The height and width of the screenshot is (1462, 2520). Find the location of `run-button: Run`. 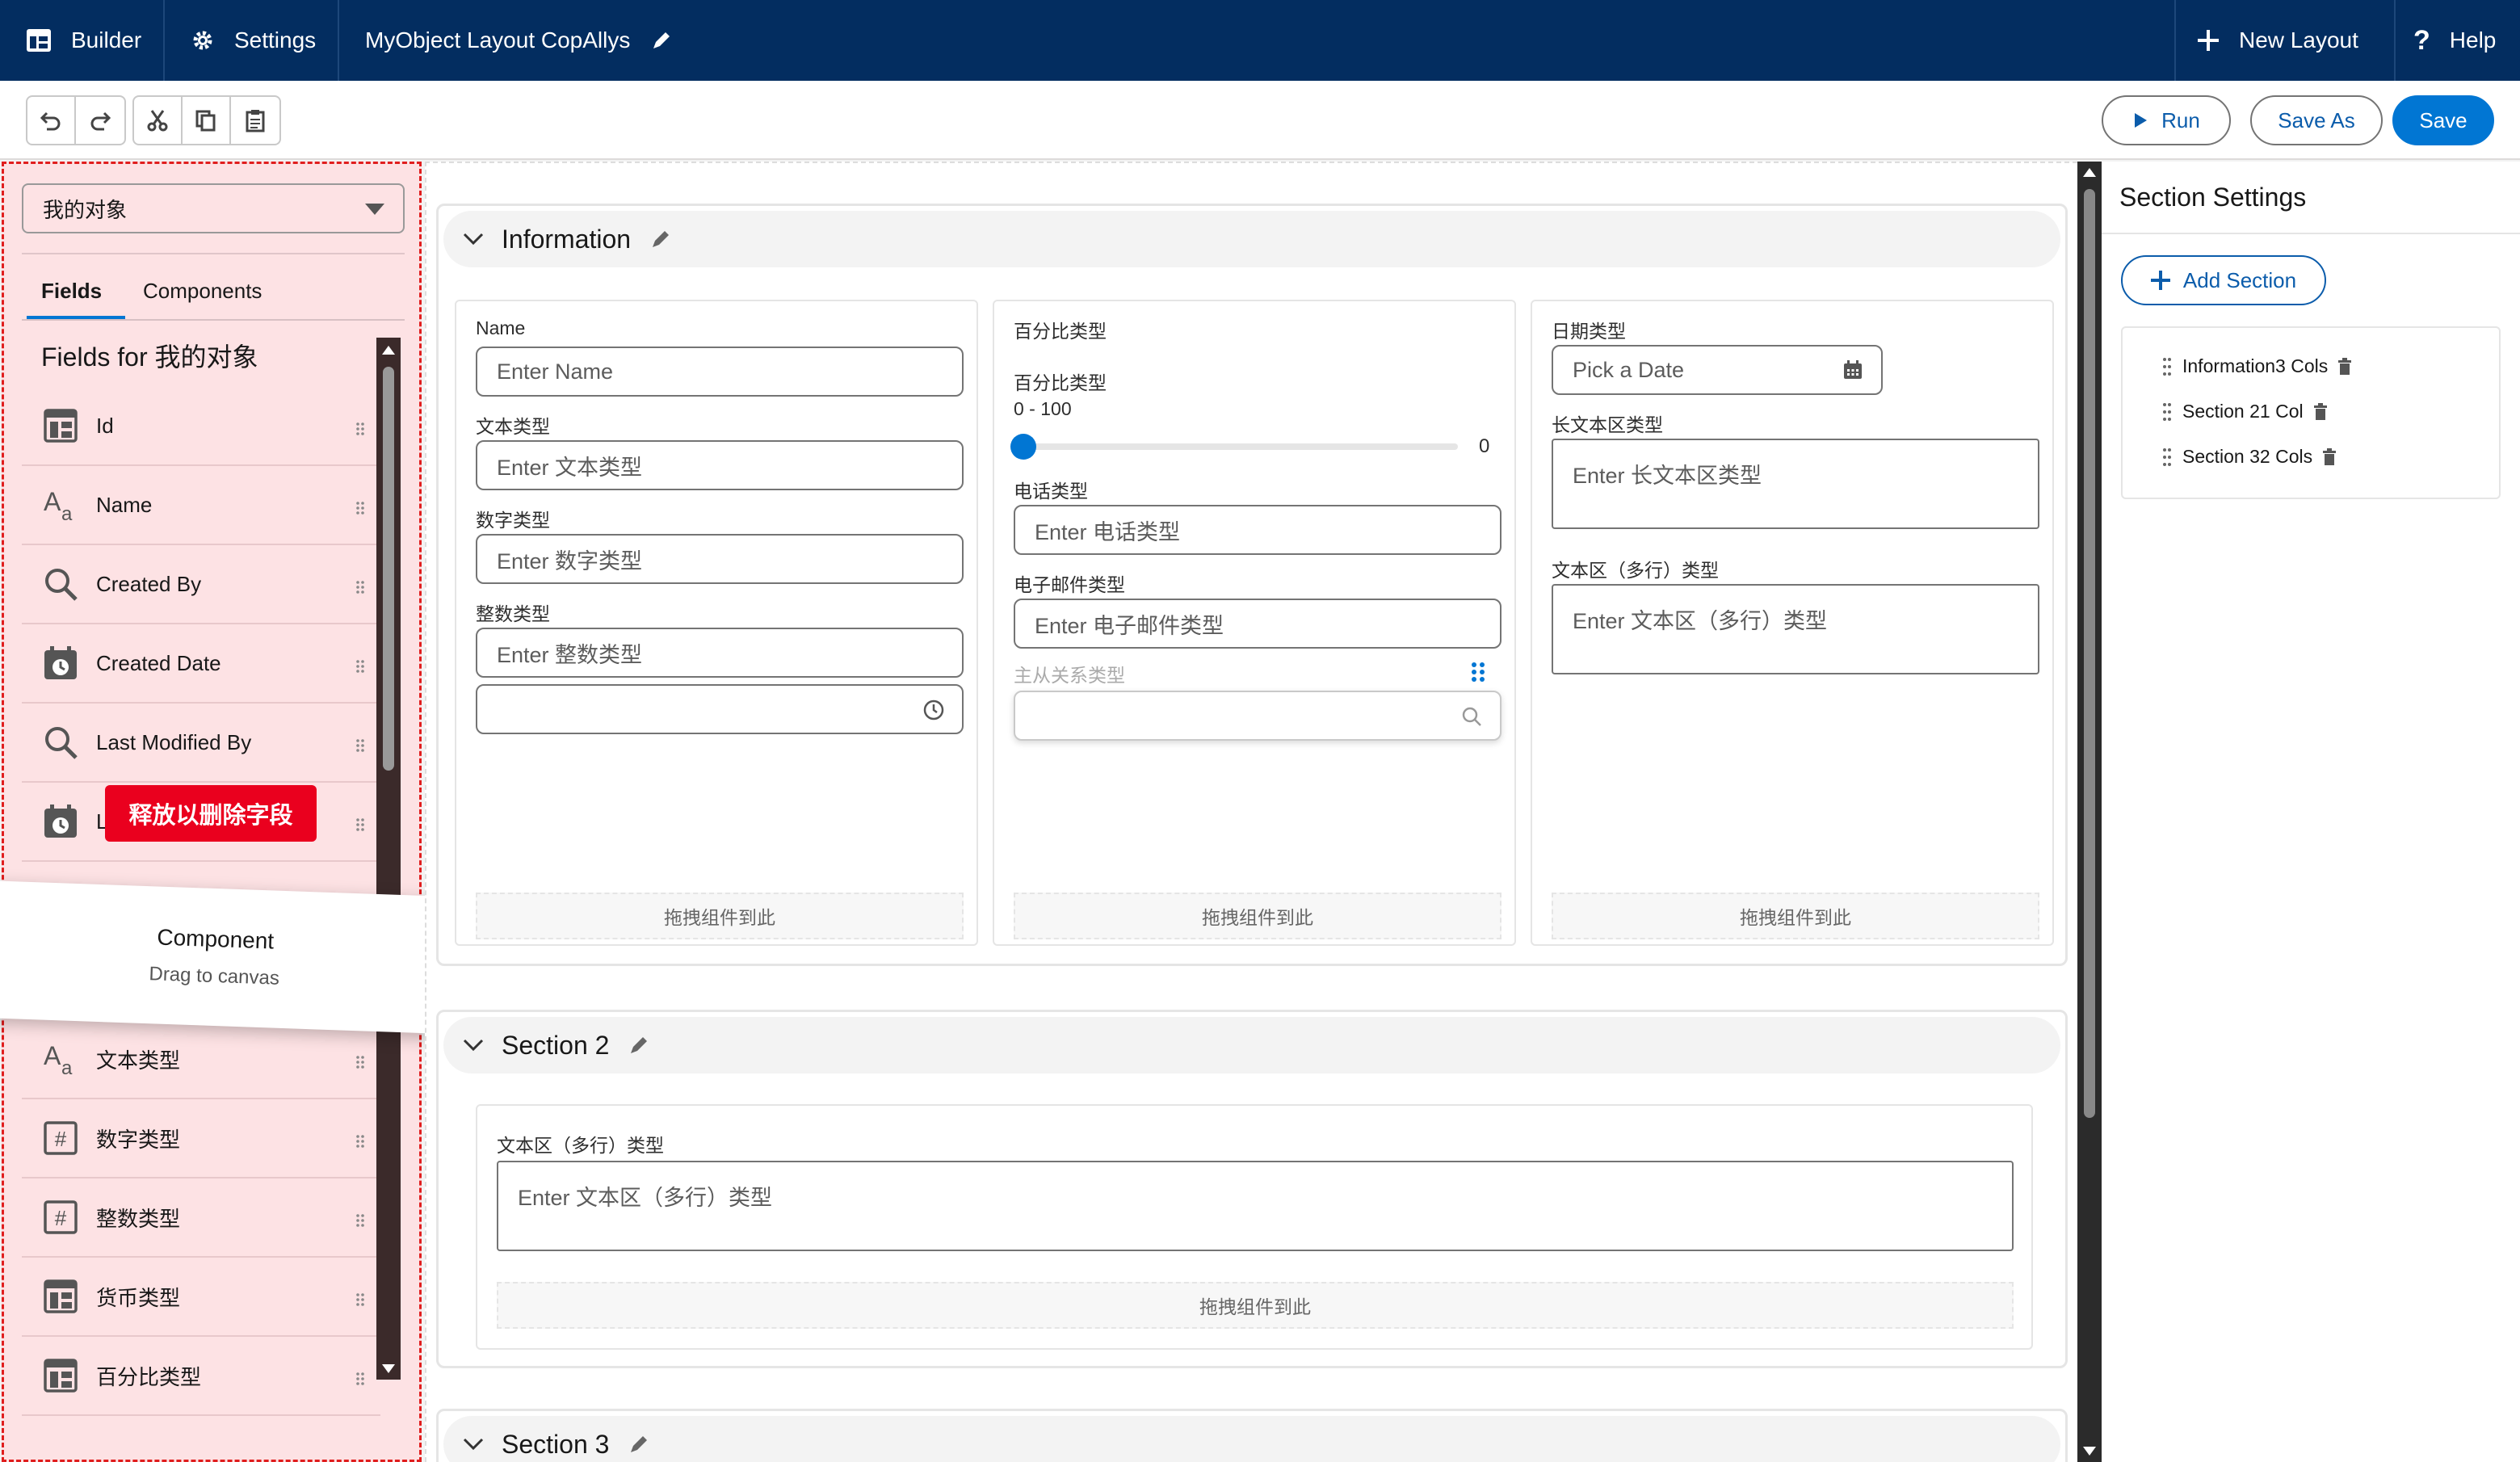

run-button: Run is located at coordinates (2166, 120).